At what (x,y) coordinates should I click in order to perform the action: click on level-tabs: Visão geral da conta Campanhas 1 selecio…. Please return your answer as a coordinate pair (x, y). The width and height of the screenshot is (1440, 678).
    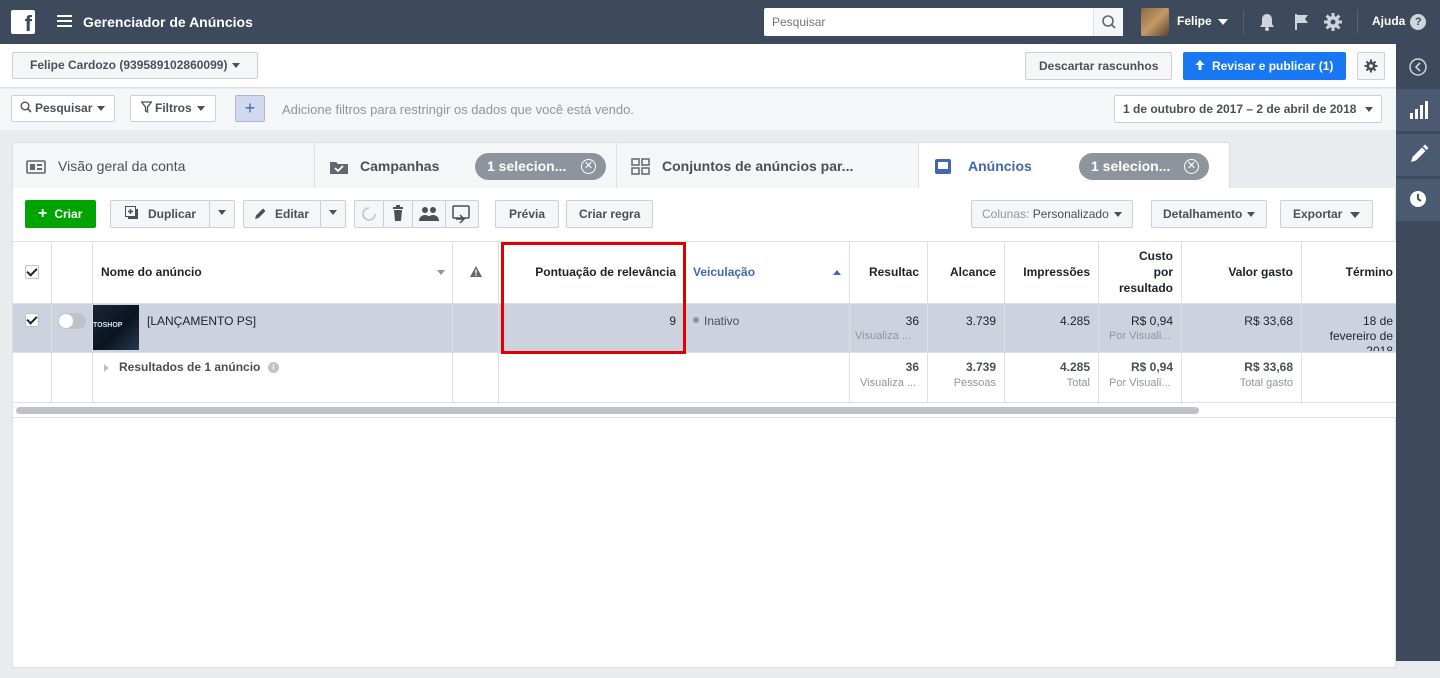
    Looking at the image, I should click on (704, 165).